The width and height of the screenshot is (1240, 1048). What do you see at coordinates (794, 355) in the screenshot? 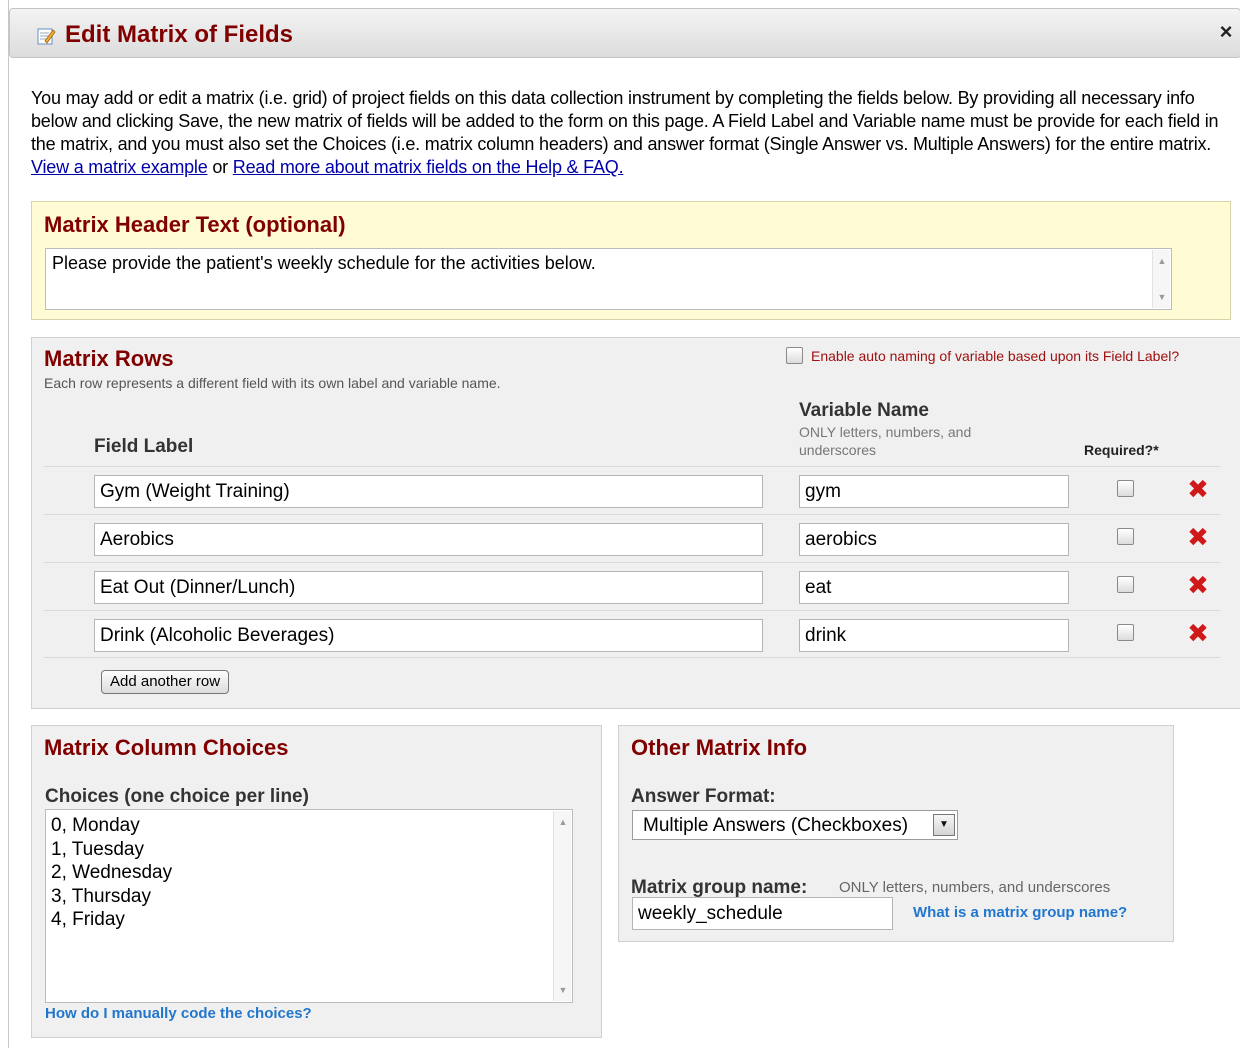
I see `auto-naming-checkbox` at bounding box center [794, 355].